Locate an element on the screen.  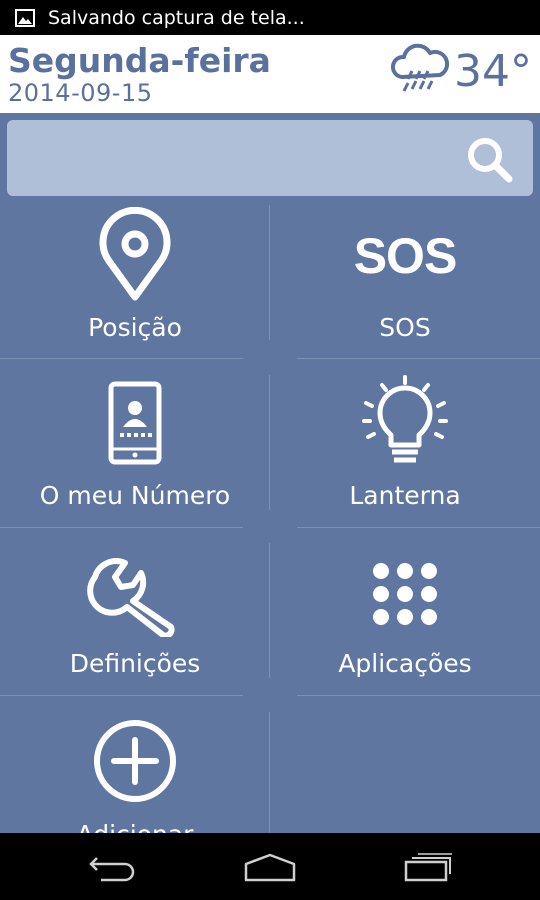
day-of-week: Segunda-feira is located at coordinates (139, 60).